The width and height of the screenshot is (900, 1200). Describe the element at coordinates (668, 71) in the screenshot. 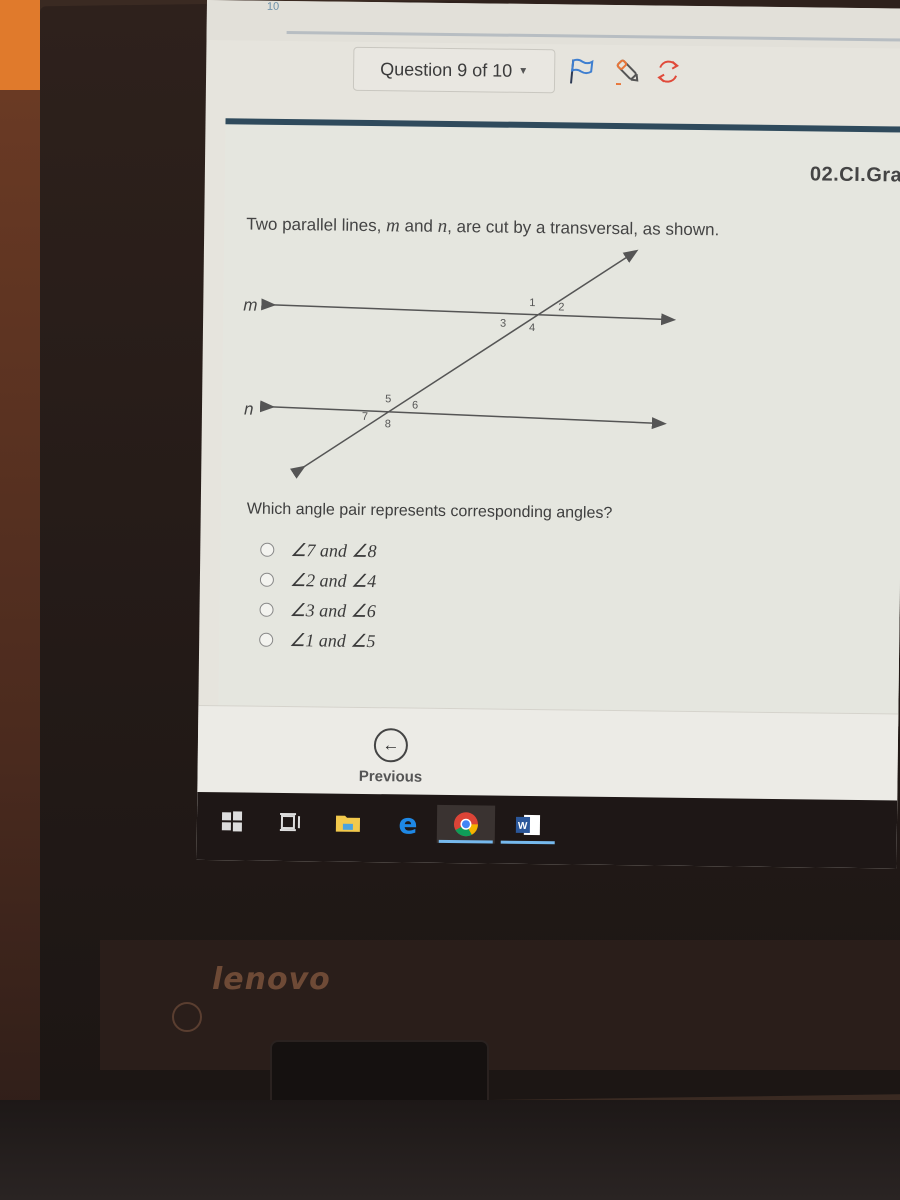

I see `refresh-icon` at that location.